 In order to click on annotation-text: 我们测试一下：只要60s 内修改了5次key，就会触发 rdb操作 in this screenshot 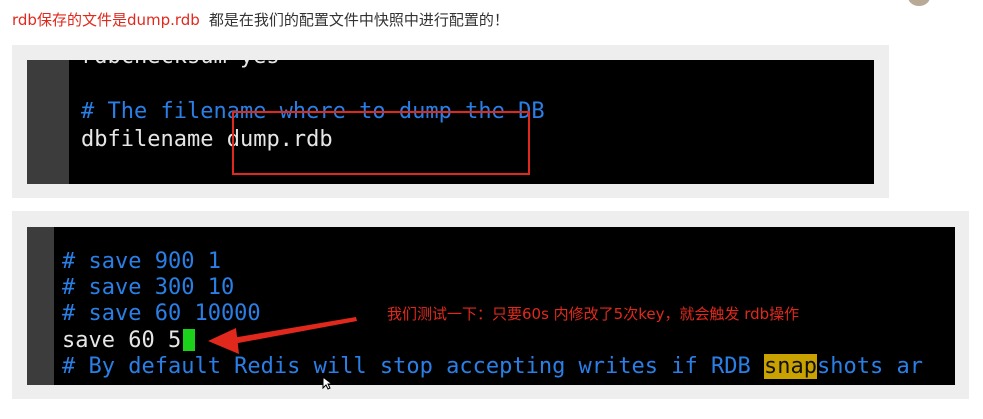, I will do `click(593, 314)`.